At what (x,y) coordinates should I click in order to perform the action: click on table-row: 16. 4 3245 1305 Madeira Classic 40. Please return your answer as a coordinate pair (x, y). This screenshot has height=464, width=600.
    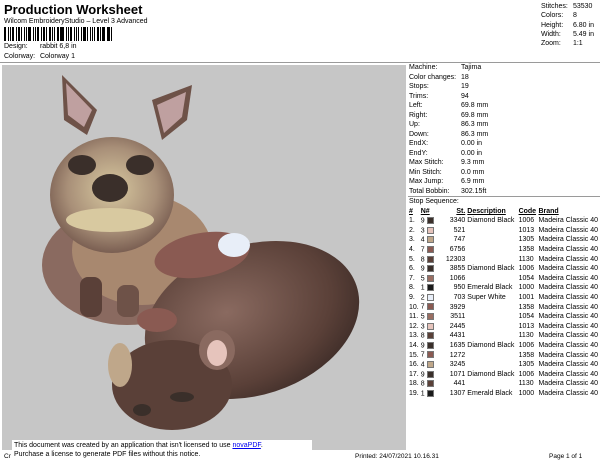
    Looking at the image, I should click on (504, 365).